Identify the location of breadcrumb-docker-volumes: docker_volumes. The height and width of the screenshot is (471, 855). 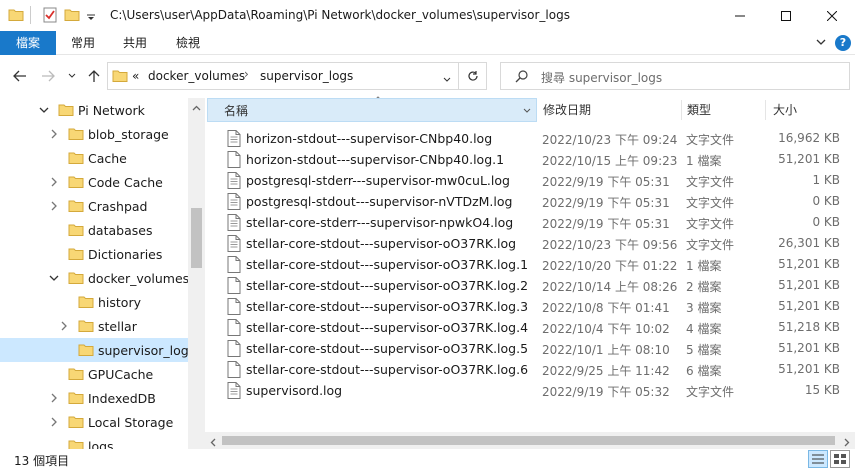
(196, 76).